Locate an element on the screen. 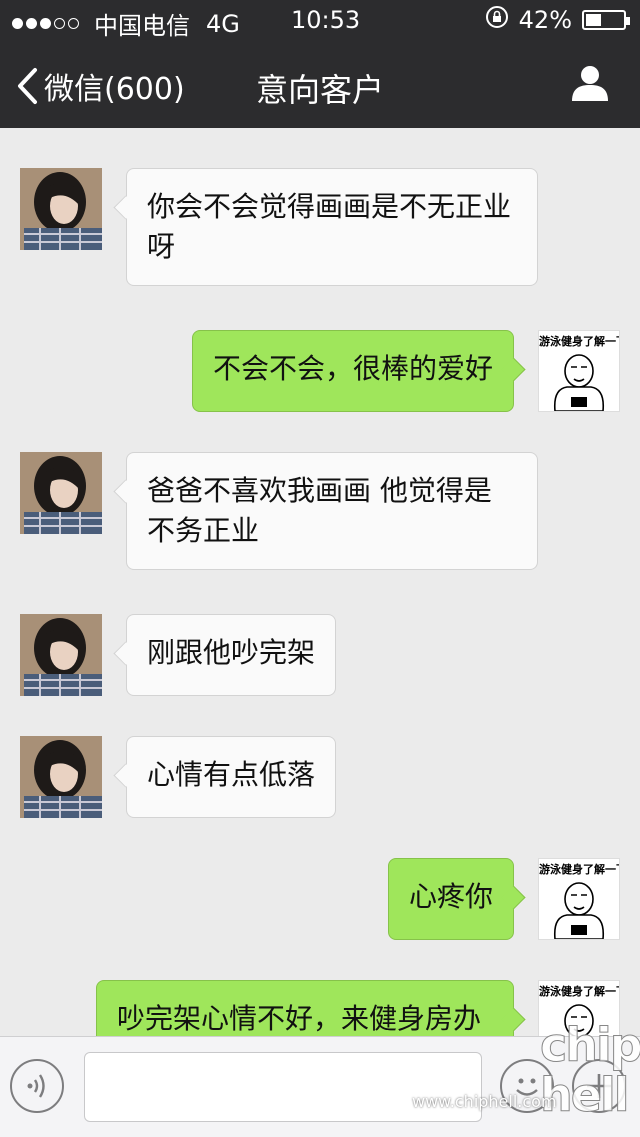 This screenshot has height=1137, width=640. status-left: 中国电信 4G is located at coordinates (126, 23).